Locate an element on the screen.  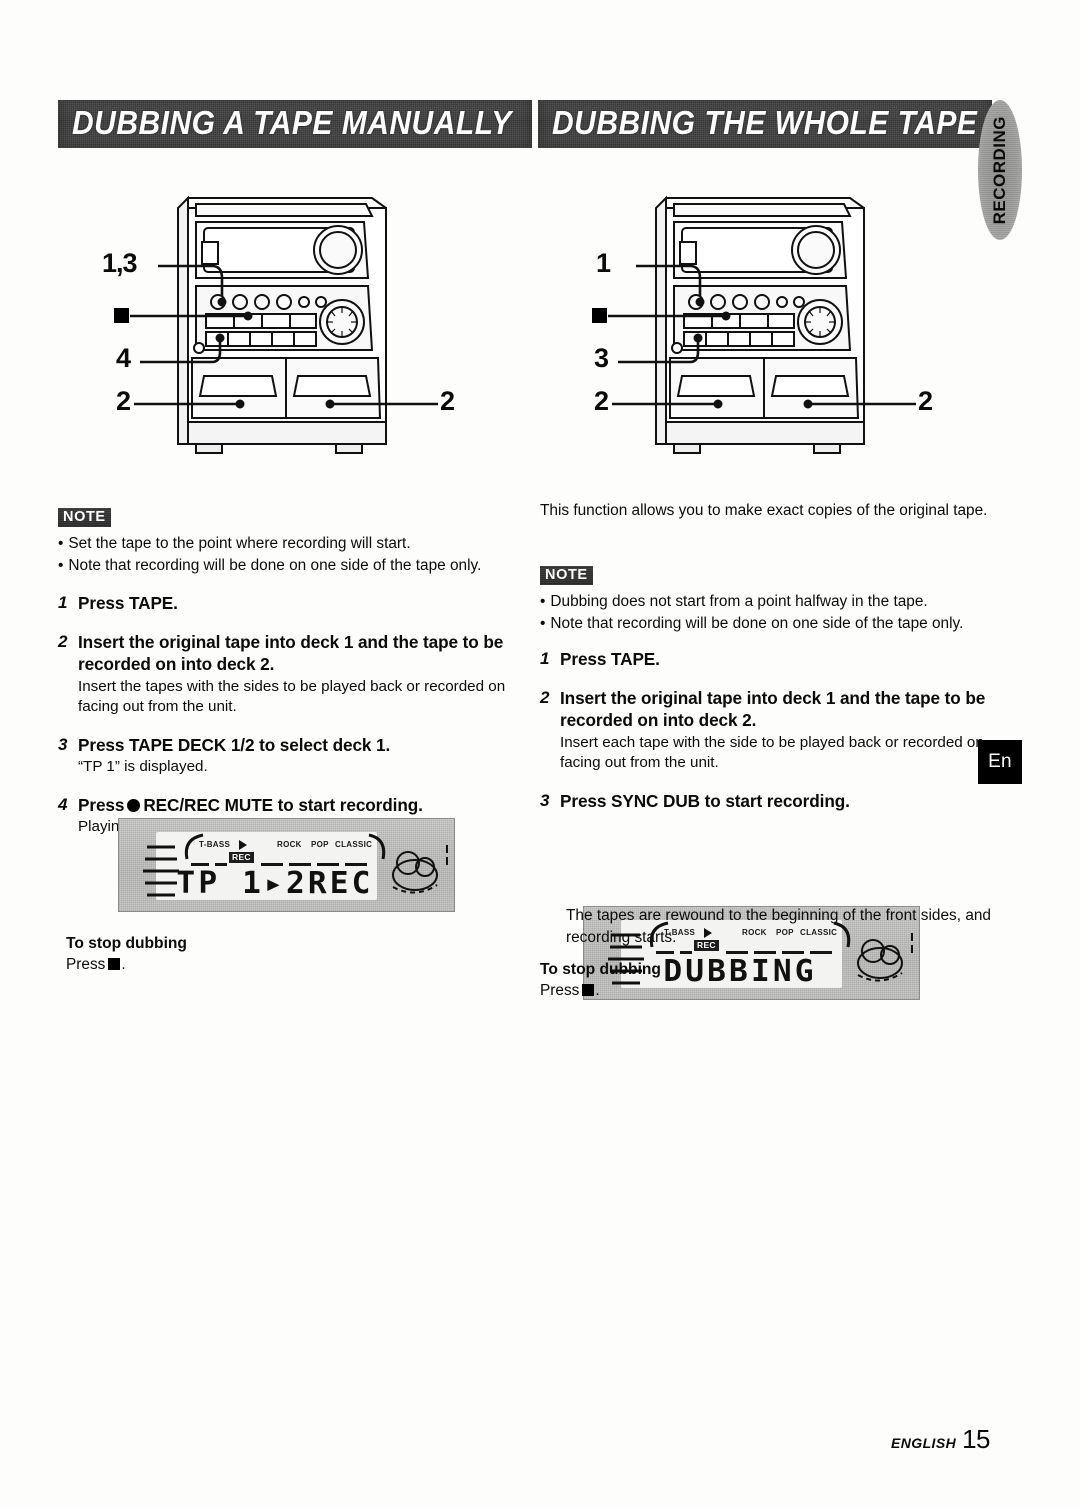
step-number: 4 is located at coordinates (63, 804).